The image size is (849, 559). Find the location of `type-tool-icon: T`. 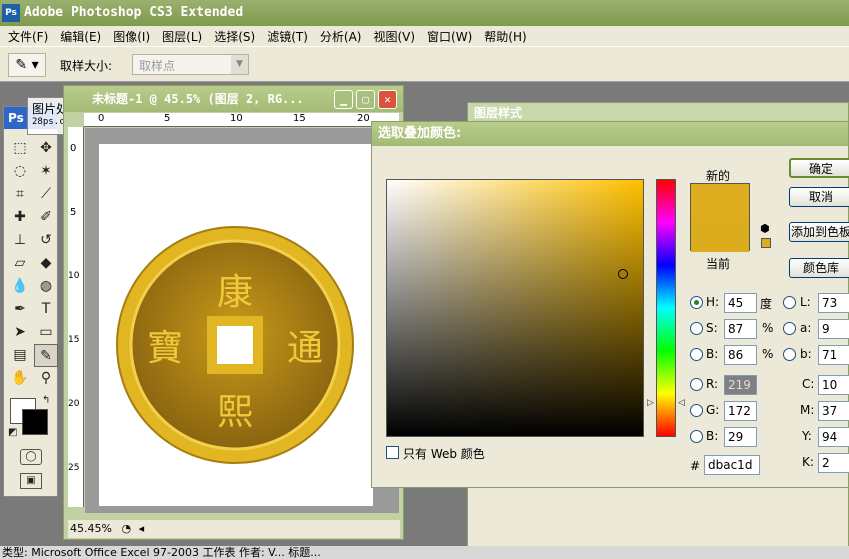

type-tool-icon: T is located at coordinates (46, 309).